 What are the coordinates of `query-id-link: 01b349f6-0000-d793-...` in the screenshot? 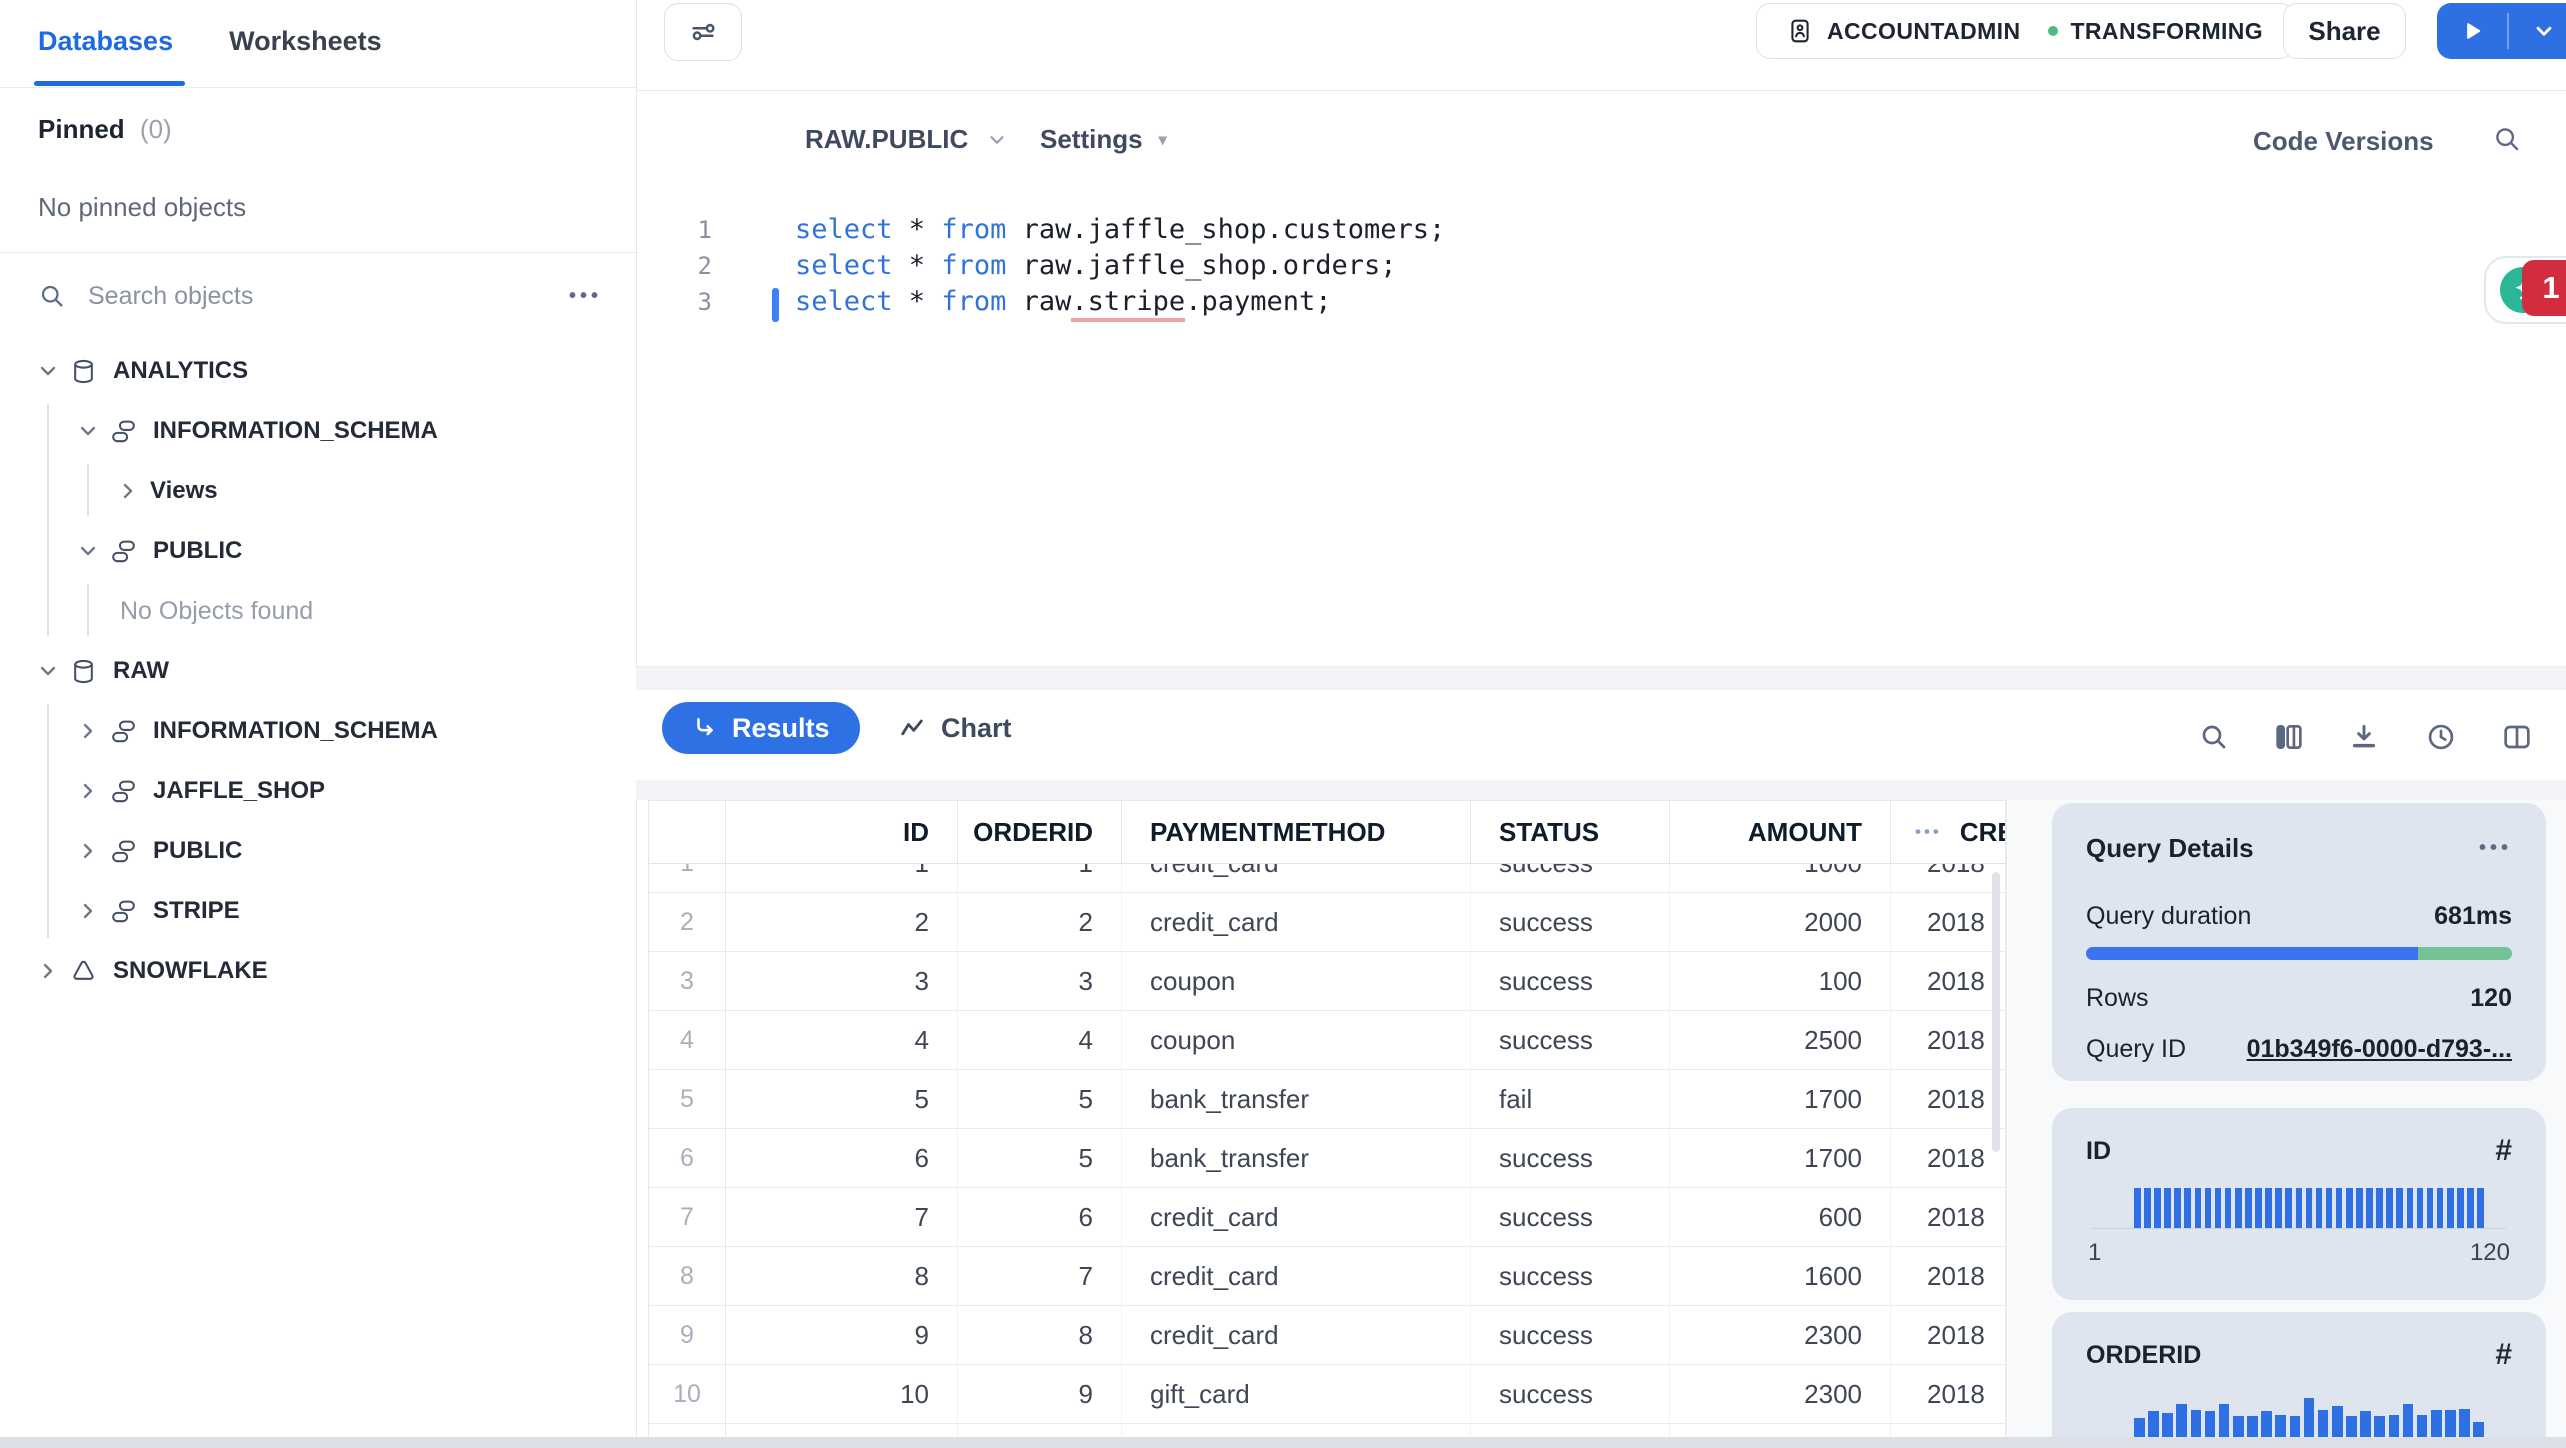 It's located at (2379, 1049).